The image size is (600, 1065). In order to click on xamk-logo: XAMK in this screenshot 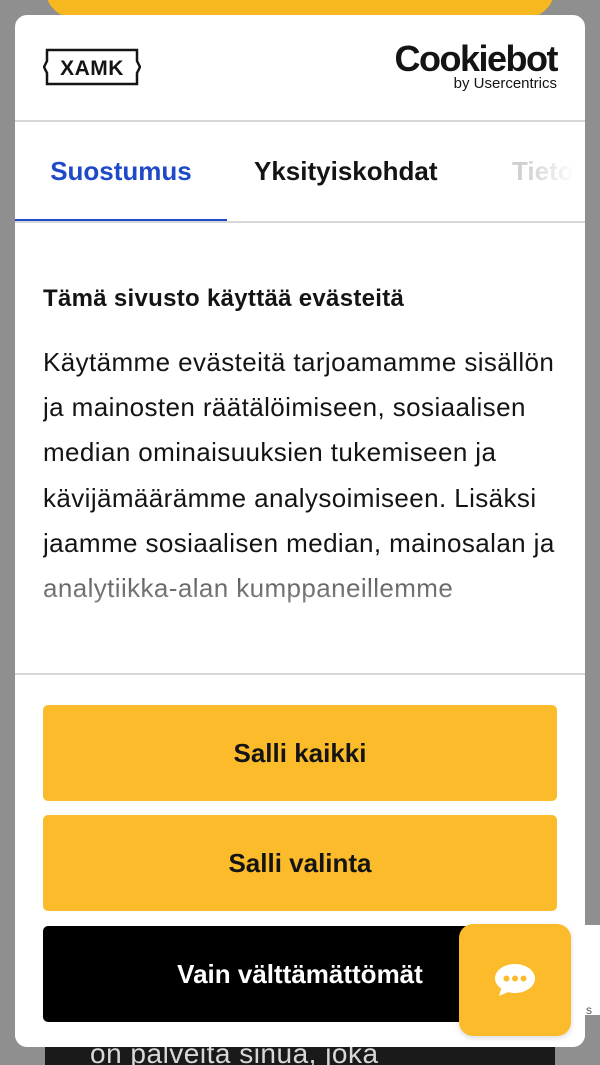, I will do `click(92, 67)`.